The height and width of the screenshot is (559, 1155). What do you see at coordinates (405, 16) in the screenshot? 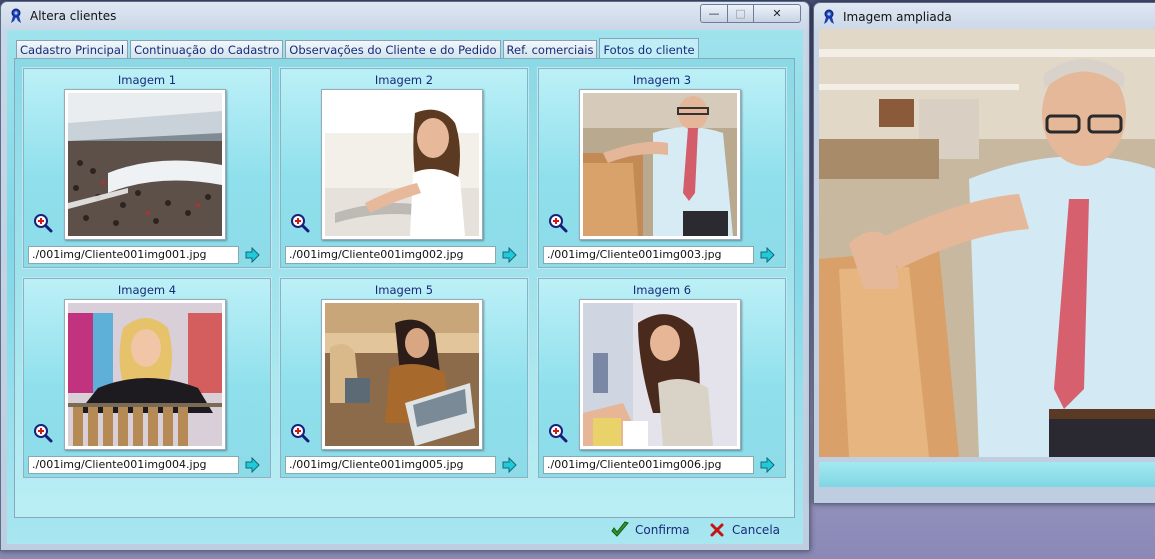
I see `main-titlebar: Altera clientes — □ ✕` at bounding box center [405, 16].